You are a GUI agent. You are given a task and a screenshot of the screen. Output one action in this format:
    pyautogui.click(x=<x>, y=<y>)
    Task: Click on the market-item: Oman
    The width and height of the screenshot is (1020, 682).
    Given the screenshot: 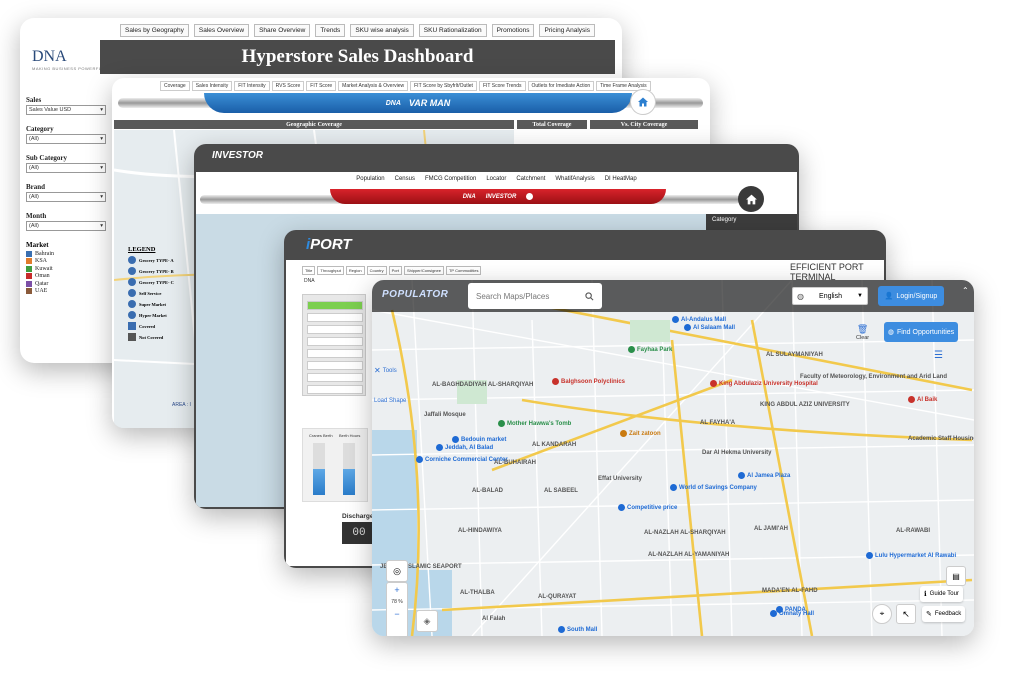 What is the action you would take?
    pyautogui.click(x=66, y=276)
    